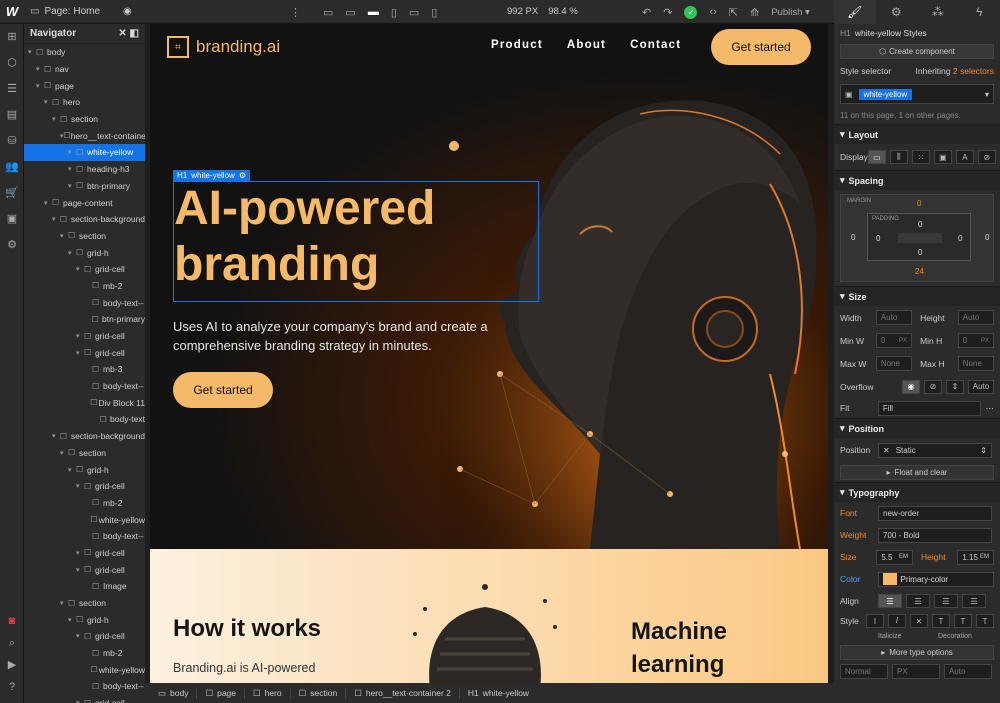 This screenshot has width=1000, height=703. What do you see at coordinates (917, 180) in the screenshot?
I see `spacing-section-header: ▾ Spacing` at bounding box center [917, 180].